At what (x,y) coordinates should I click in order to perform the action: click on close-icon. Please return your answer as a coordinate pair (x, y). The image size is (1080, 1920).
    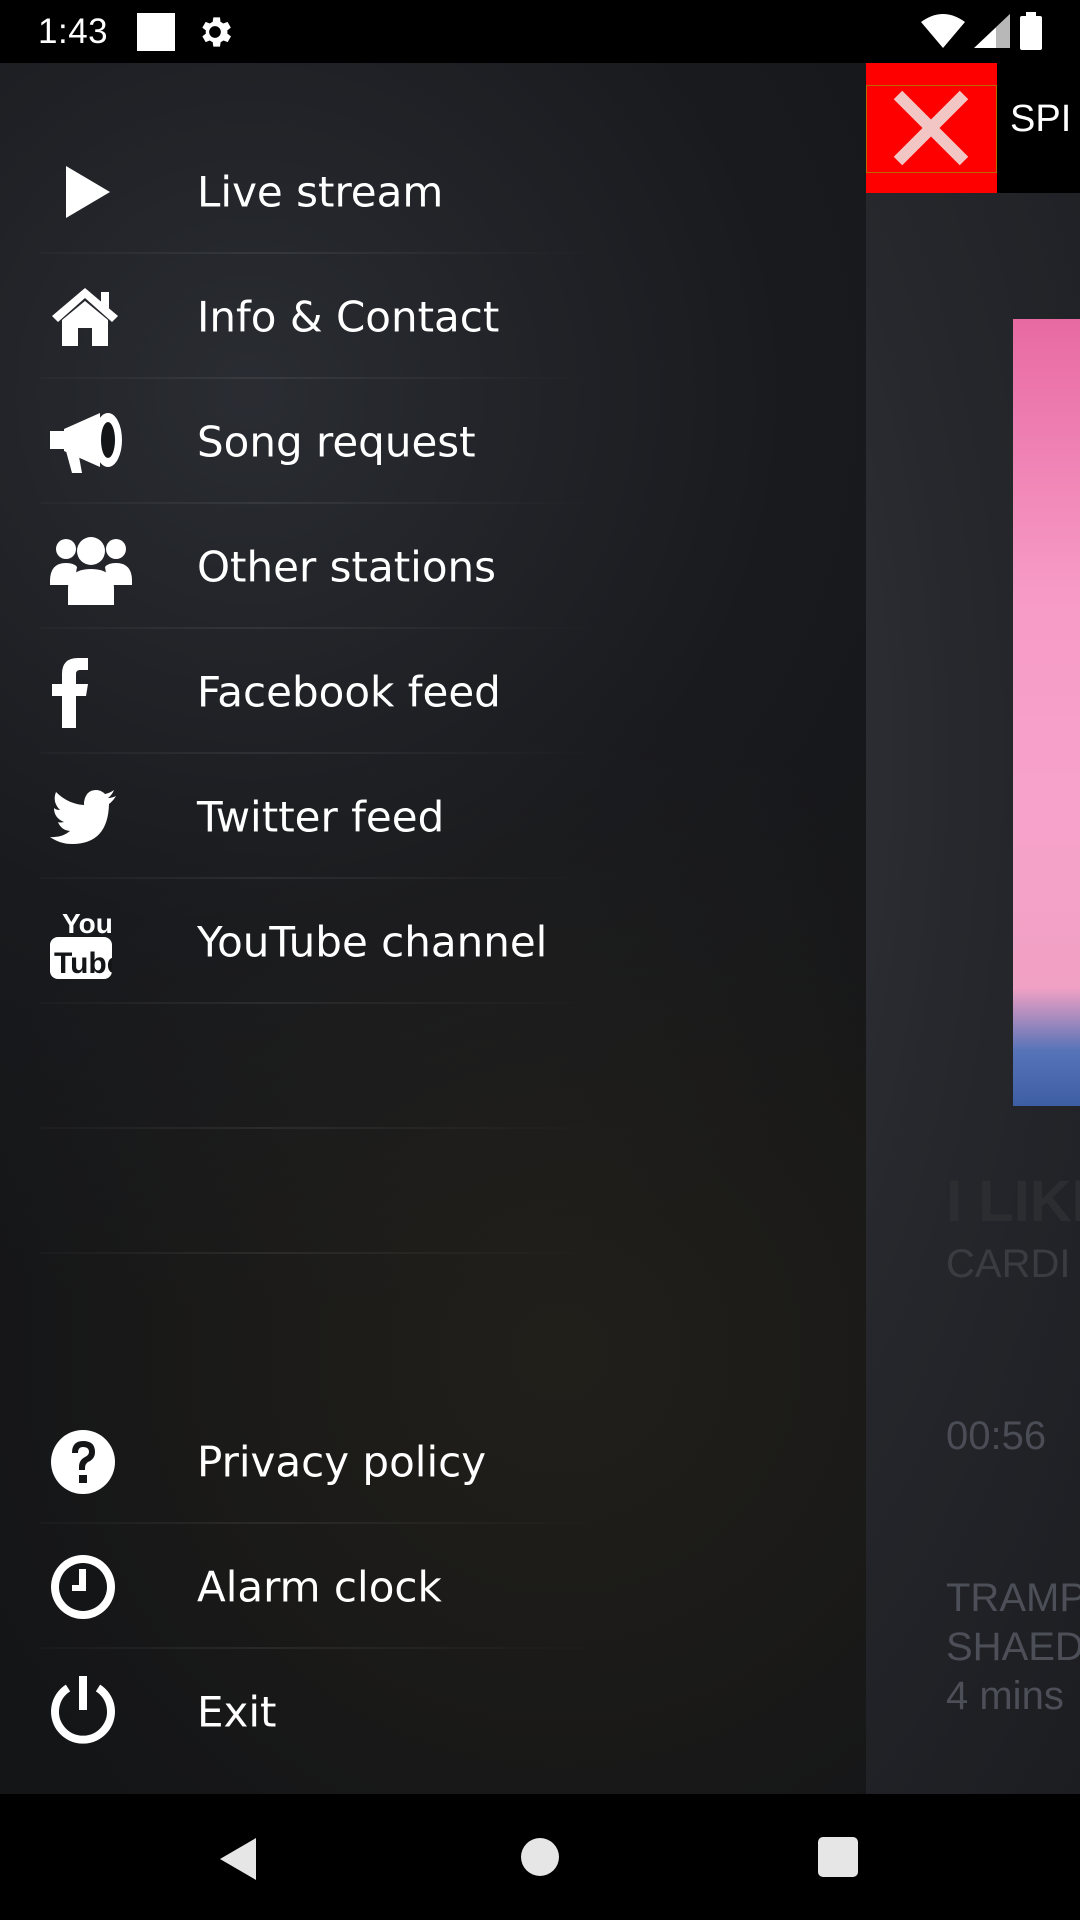
    Looking at the image, I should click on (931, 128).